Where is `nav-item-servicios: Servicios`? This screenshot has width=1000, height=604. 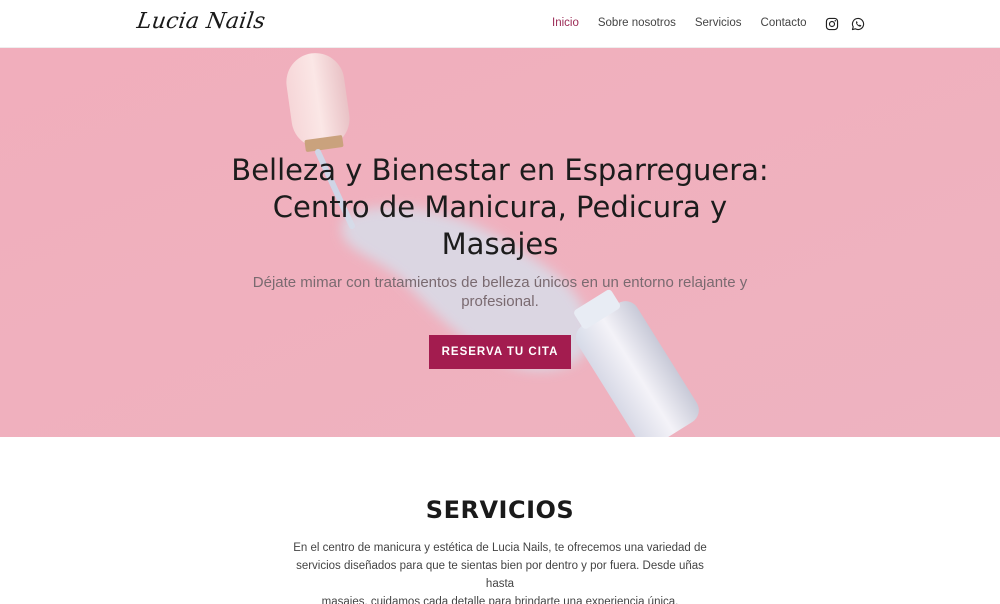 nav-item-servicios: Servicios is located at coordinates (718, 25).